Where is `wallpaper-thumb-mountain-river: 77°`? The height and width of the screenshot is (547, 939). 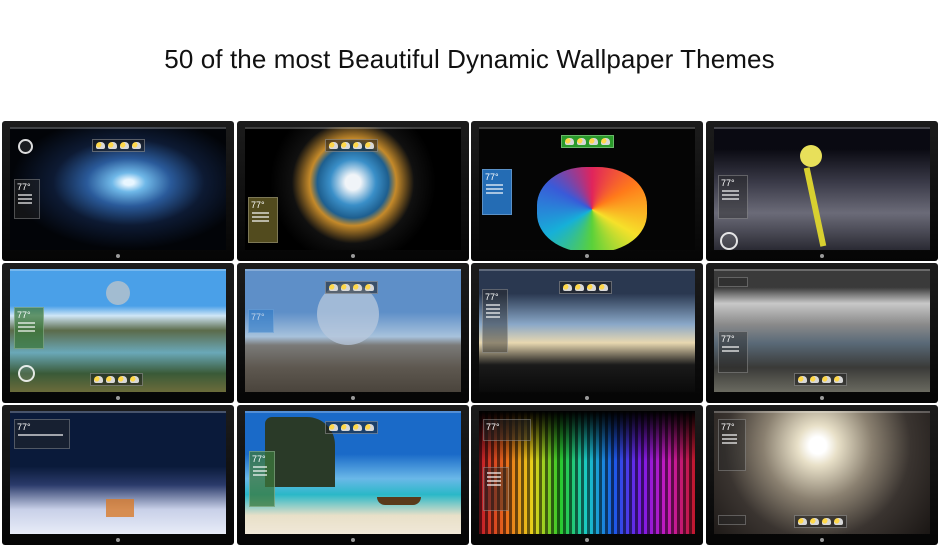
wallpaper-thumb-mountain-river: 77° is located at coordinates (118, 333).